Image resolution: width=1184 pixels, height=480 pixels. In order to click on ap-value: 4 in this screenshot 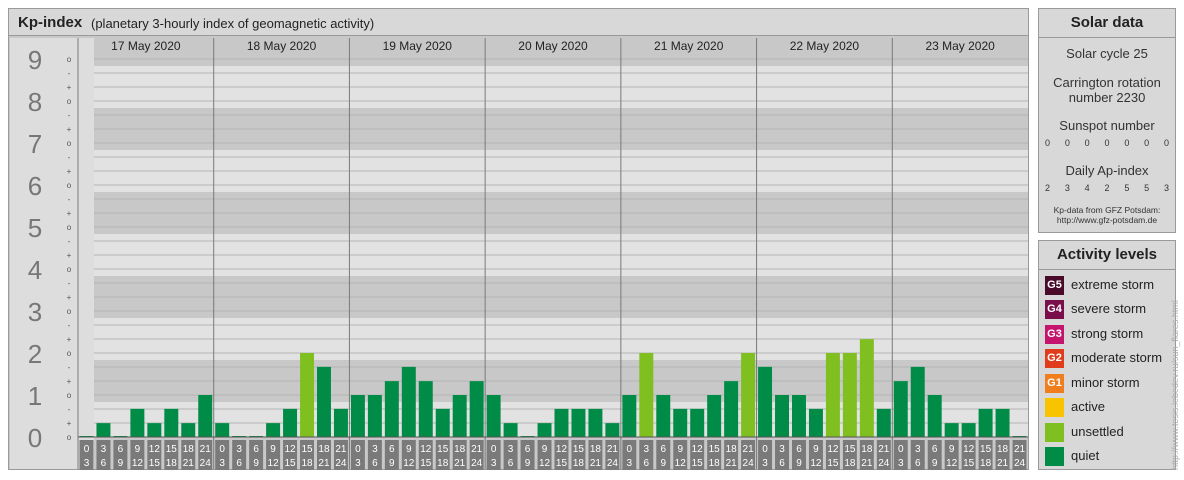, I will do `click(1087, 188)`.